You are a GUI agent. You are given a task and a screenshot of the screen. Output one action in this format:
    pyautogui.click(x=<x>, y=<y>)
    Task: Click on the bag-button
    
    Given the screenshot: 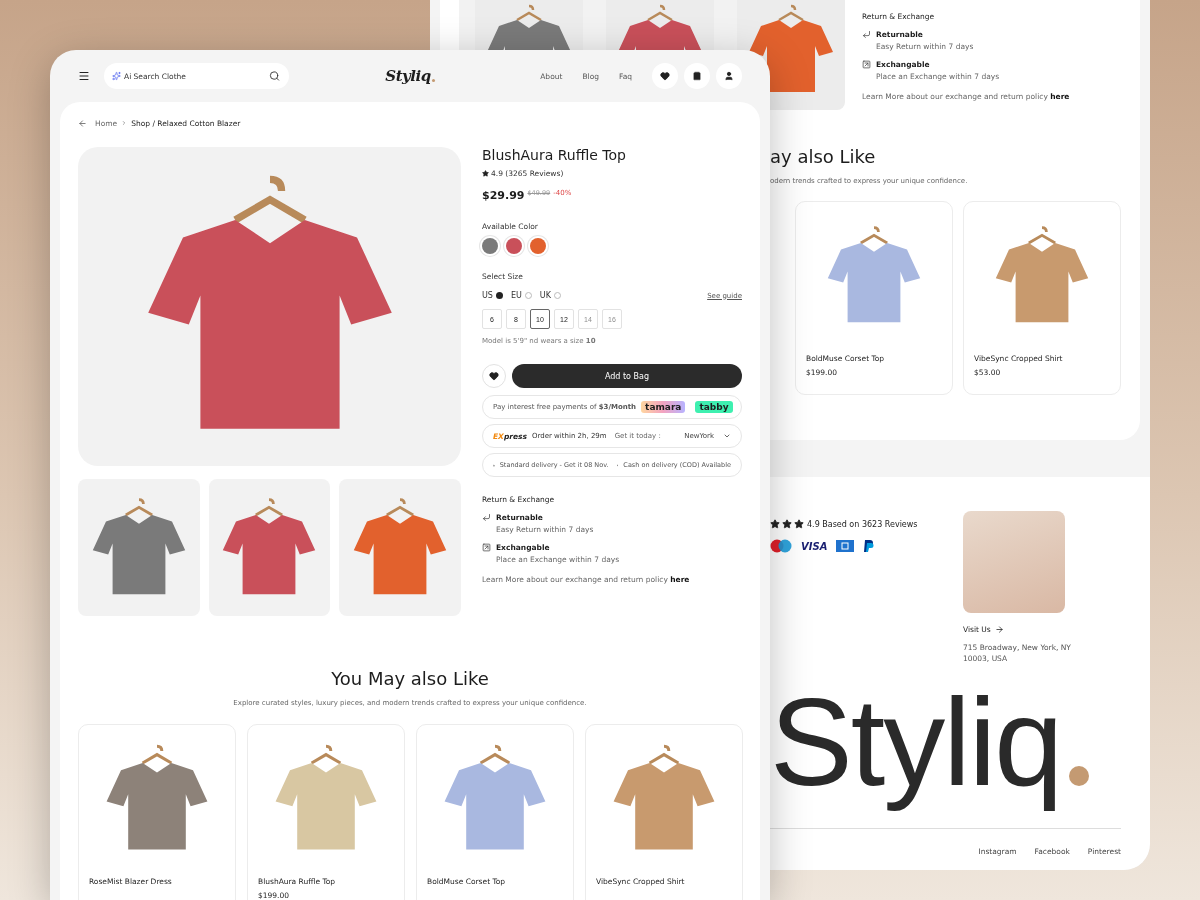 What is the action you would take?
    pyautogui.click(x=697, y=76)
    